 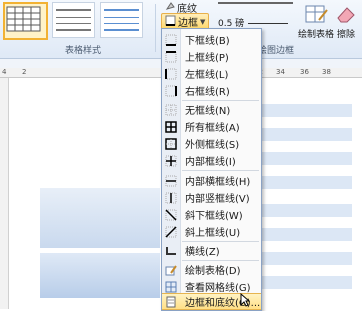 I want to click on menu-item-label: 上框线(P), so click(x=207, y=58).